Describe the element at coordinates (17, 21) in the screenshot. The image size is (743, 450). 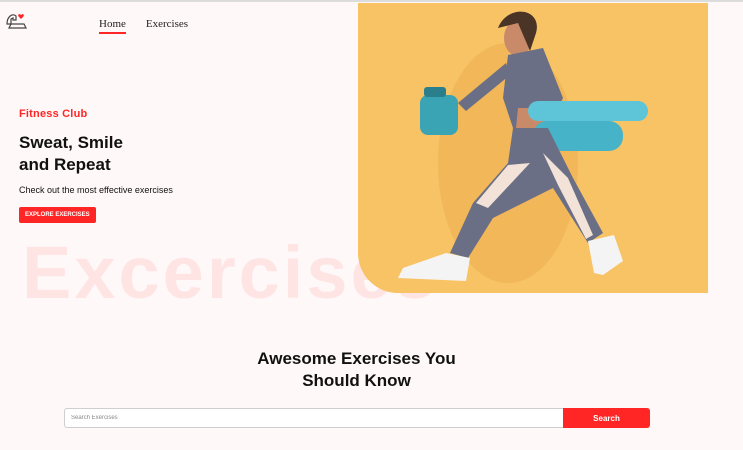
I see `gym-logo-icon` at that location.